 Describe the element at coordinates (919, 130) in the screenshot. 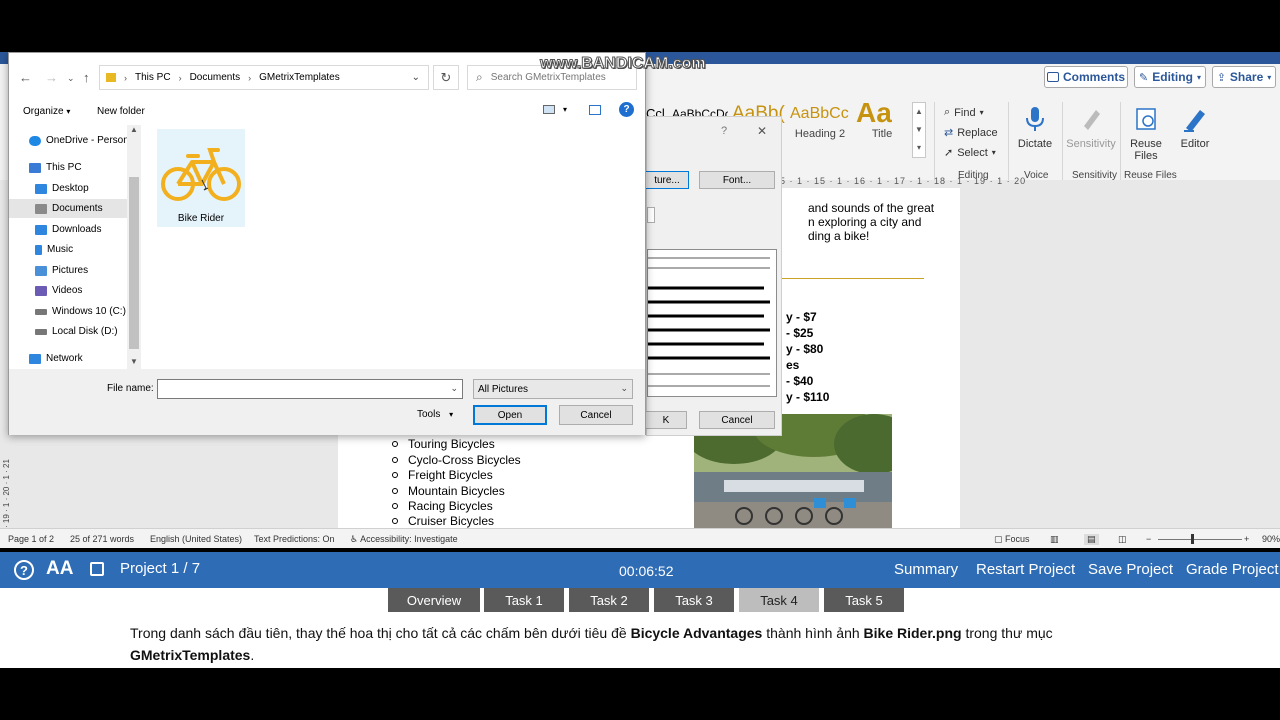

I see `styles-scroll: ▲ ▼ ▾` at that location.